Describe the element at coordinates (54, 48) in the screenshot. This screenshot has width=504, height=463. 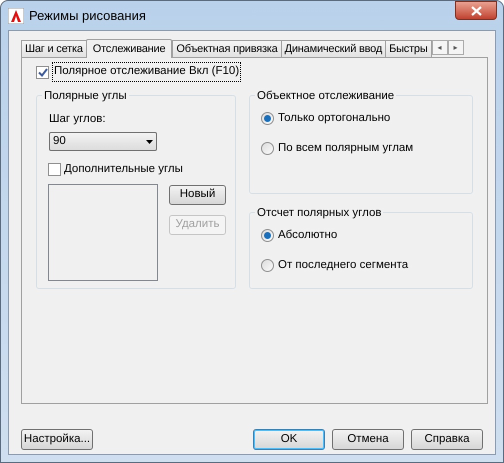
I see `tab: Шаг и сетка` at that location.